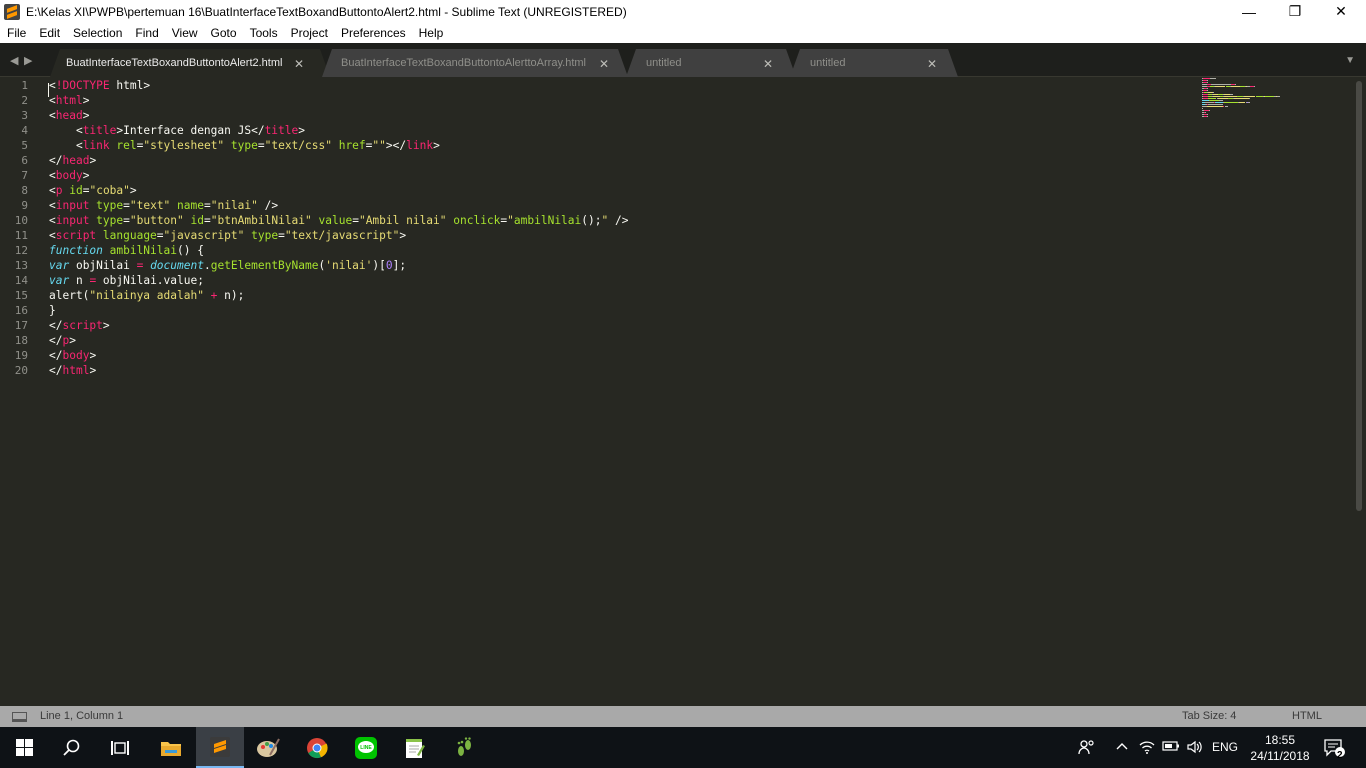 Image resolution: width=1366 pixels, height=768 pixels. What do you see at coordinates (99, 130) in the screenshot?
I see `code-token: title` at bounding box center [99, 130].